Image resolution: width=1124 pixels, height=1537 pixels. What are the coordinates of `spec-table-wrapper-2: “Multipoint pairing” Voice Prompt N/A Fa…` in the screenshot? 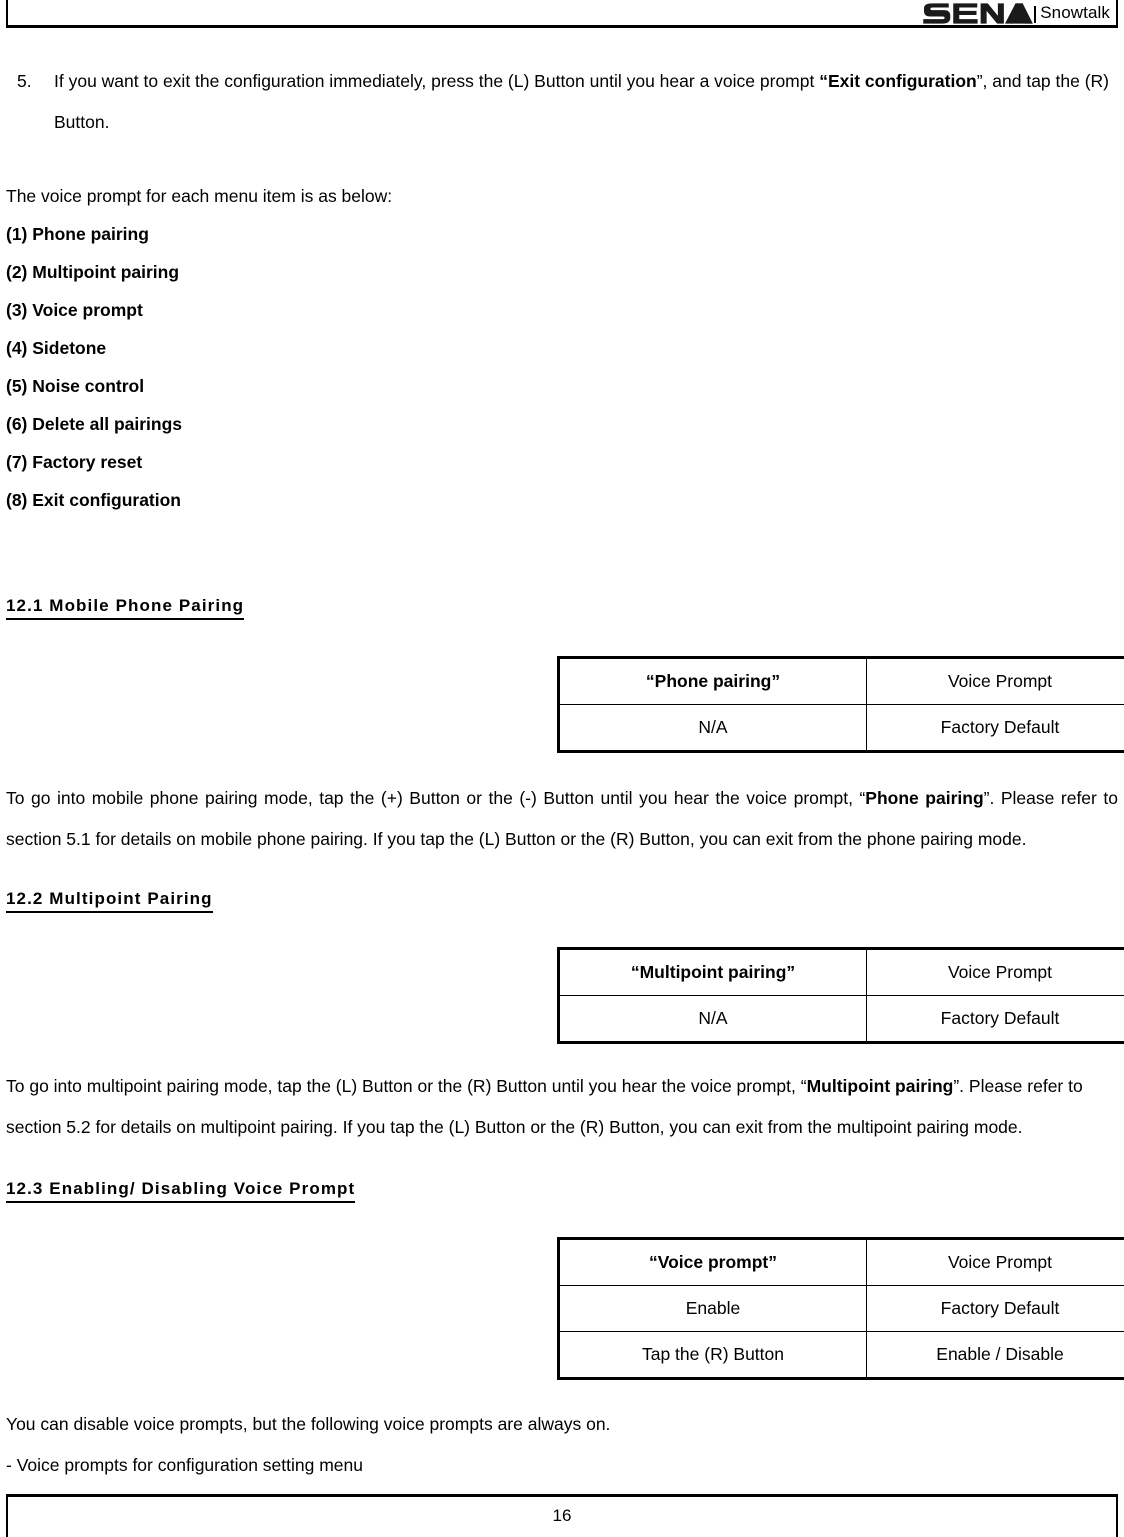 It's located at (565, 995).